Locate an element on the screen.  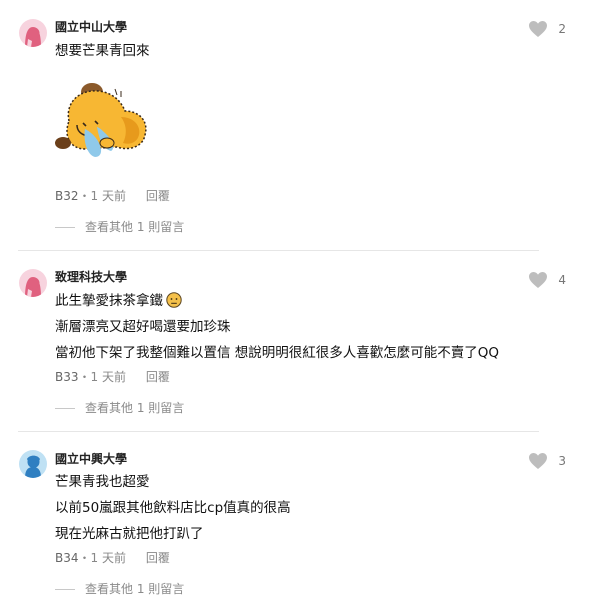
like-count: 4 is located at coordinates (562, 280).